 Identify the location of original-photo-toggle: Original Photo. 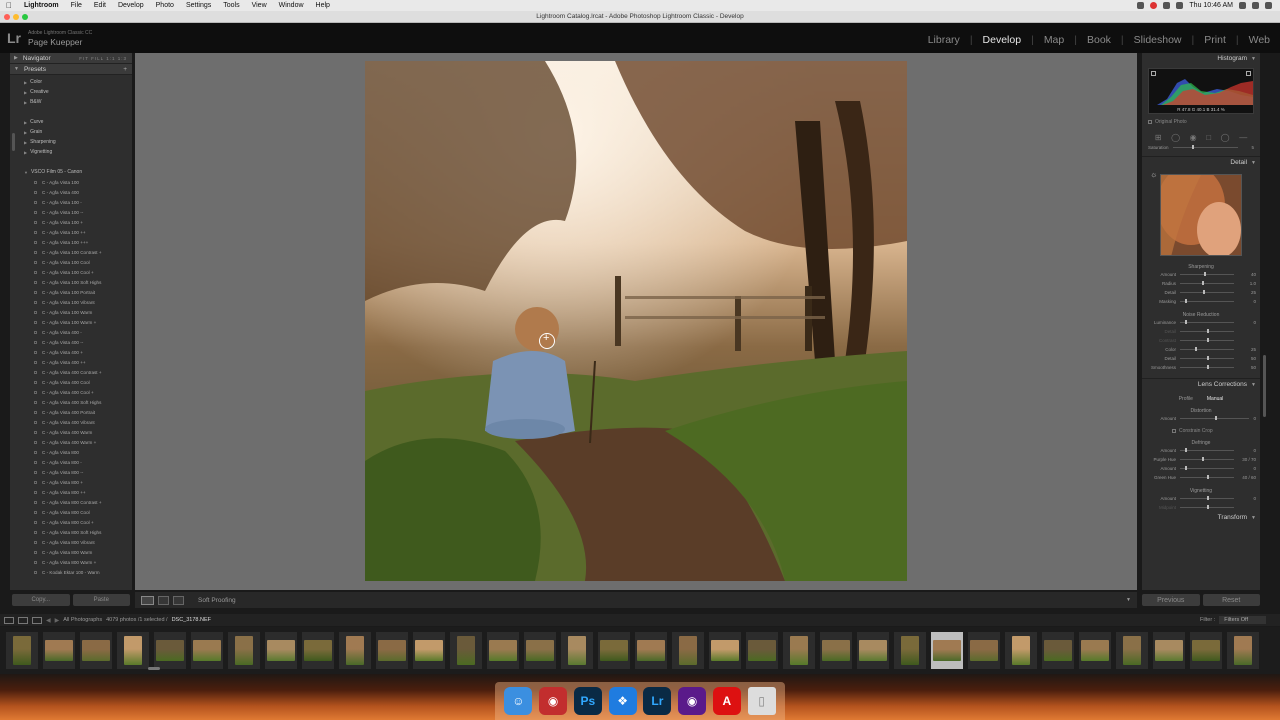
(1204, 122).